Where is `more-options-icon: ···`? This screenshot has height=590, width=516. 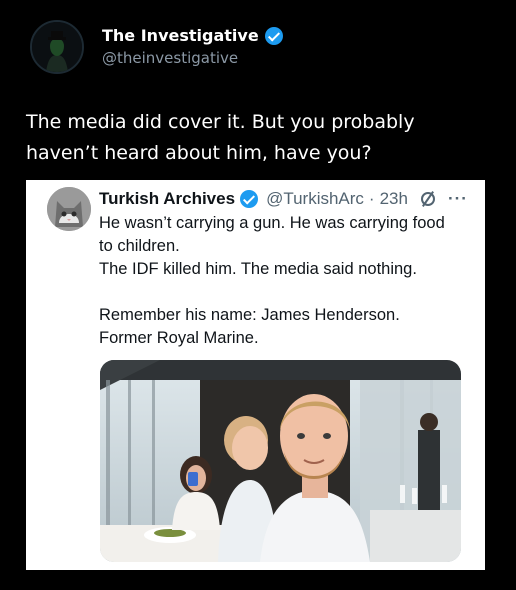 more-options-icon: ··· is located at coordinates (458, 199).